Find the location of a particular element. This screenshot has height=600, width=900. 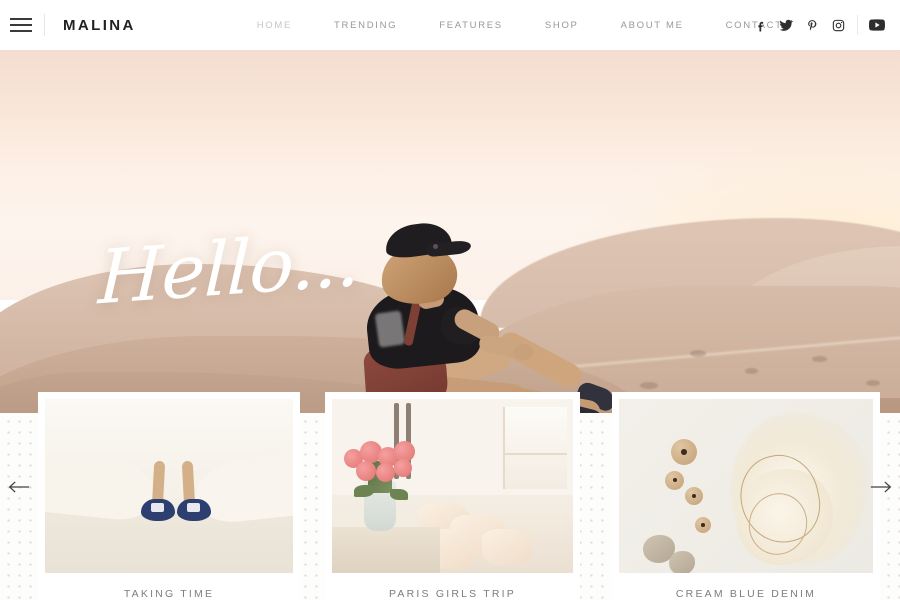

pillow is located at coordinates (507, 547).